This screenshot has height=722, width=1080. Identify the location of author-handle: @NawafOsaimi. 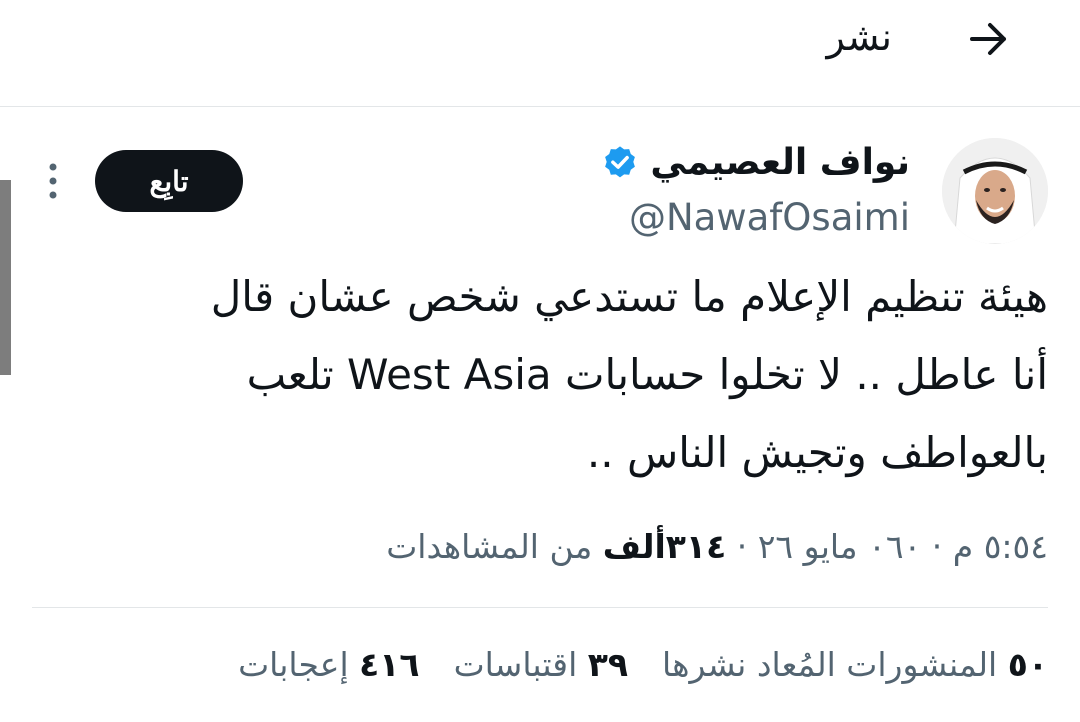
(769, 218).